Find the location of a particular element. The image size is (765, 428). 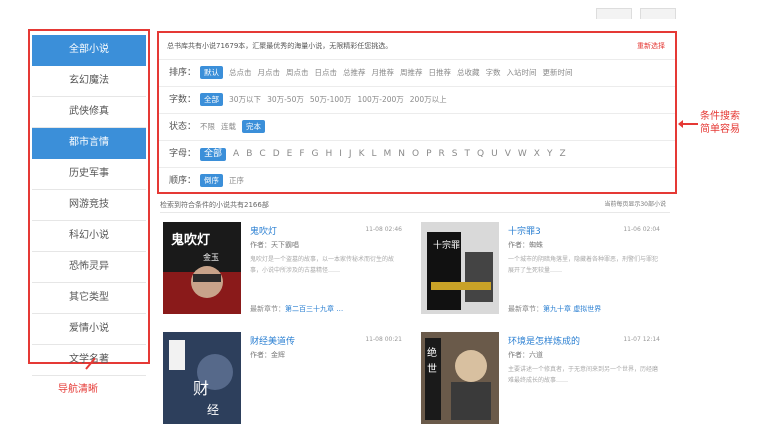

sidebar-item: 恐怖灵异 is located at coordinates (89, 267).